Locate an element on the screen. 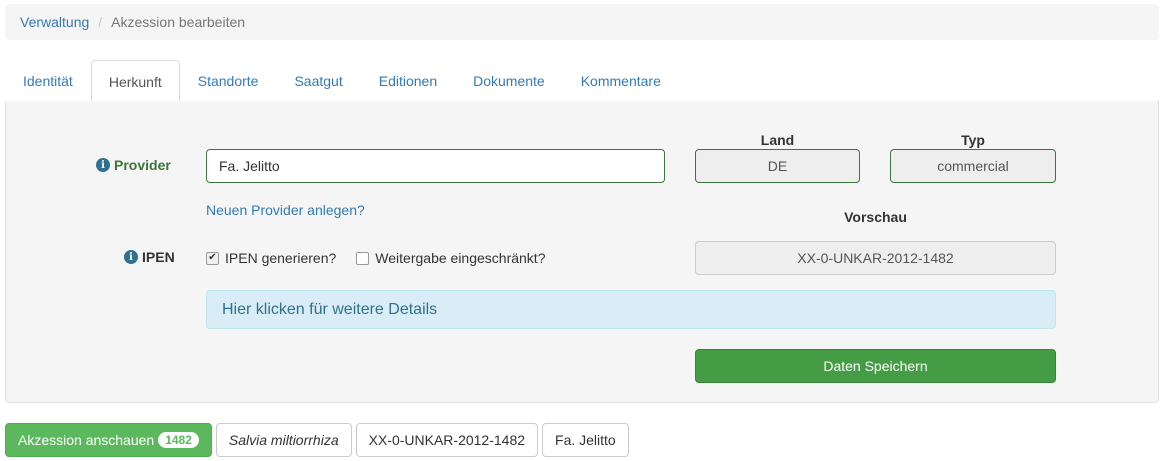  provider-input: Fa. Jelitto is located at coordinates (435, 166).